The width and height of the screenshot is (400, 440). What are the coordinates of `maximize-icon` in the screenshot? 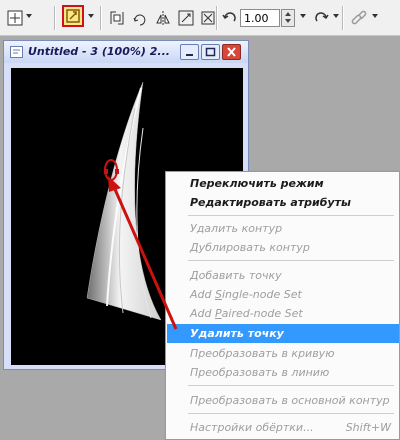 It's located at (210, 52).